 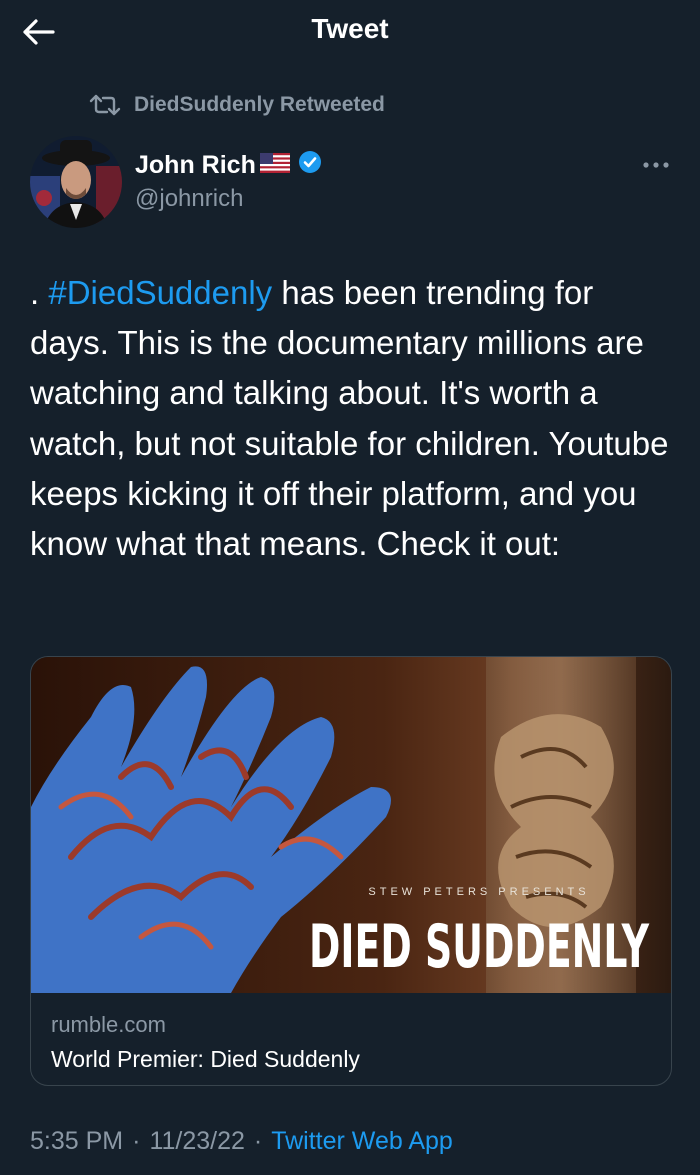 I want to click on author-handle: @johnrich, so click(x=189, y=199).